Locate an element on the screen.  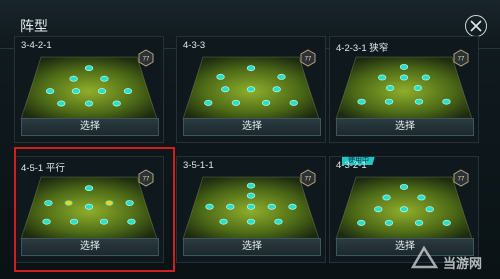
watermark-logo-icon is located at coordinates (424, 257).